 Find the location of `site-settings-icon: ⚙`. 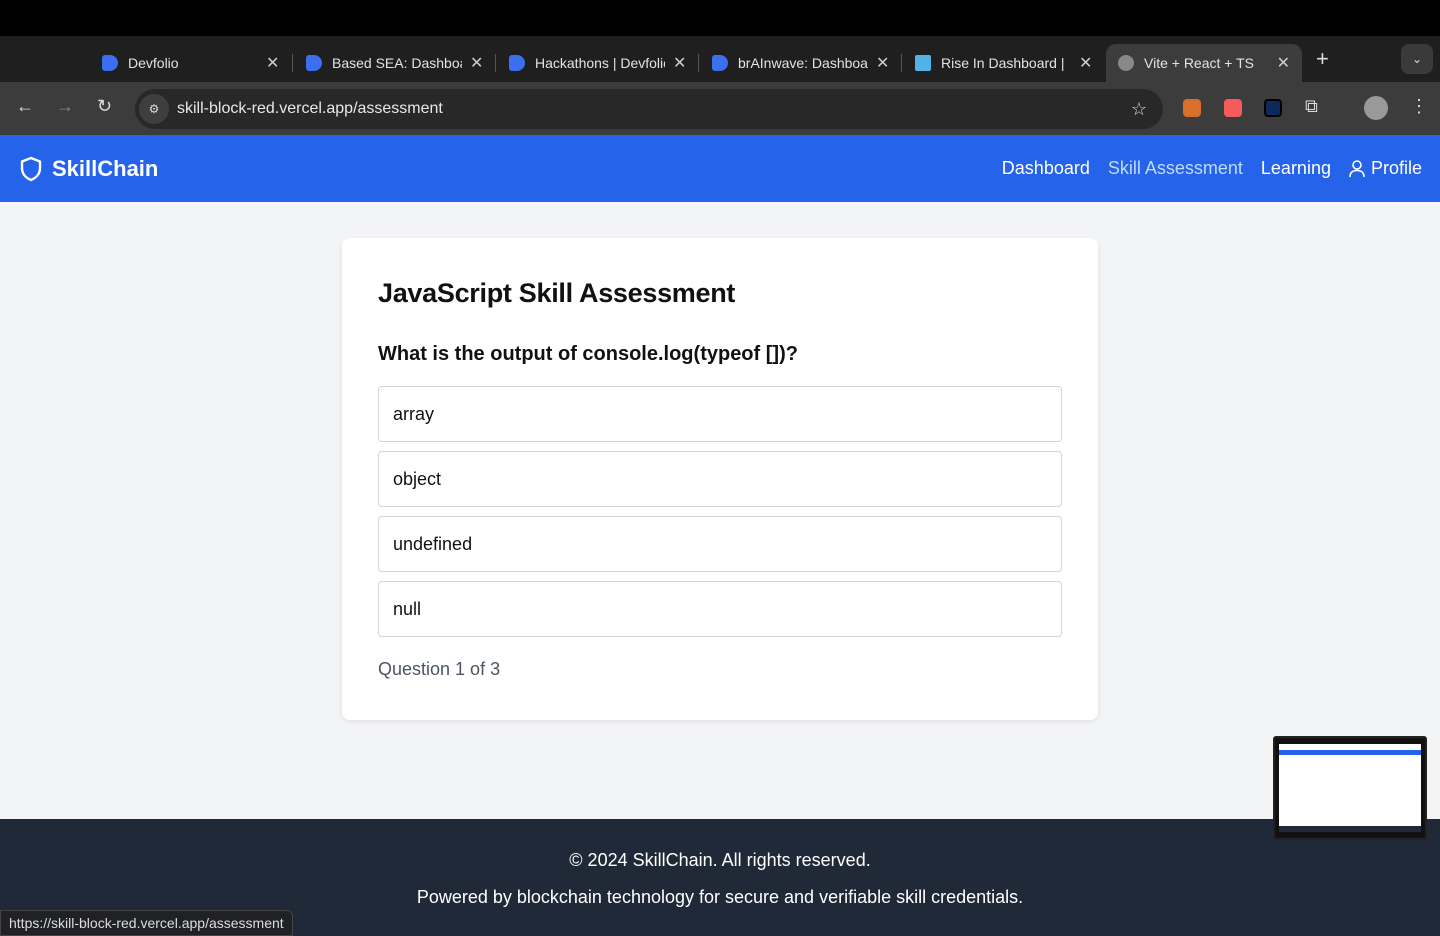

site-settings-icon: ⚙ is located at coordinates (154, 109).